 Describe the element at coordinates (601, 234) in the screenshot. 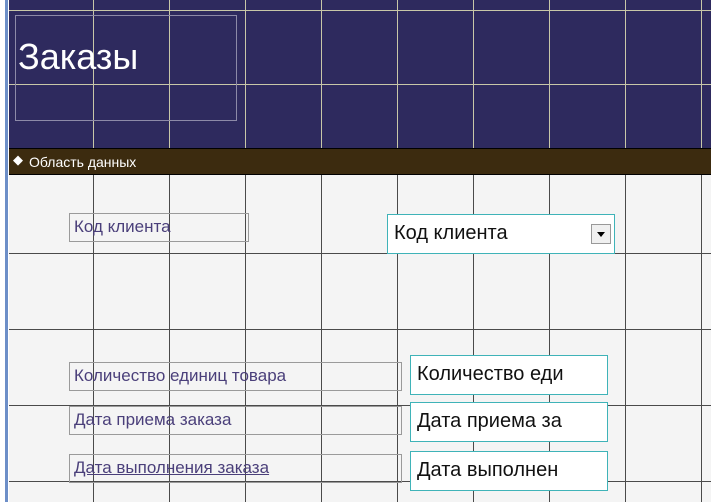

I see `chevron-down-icon` at that location.